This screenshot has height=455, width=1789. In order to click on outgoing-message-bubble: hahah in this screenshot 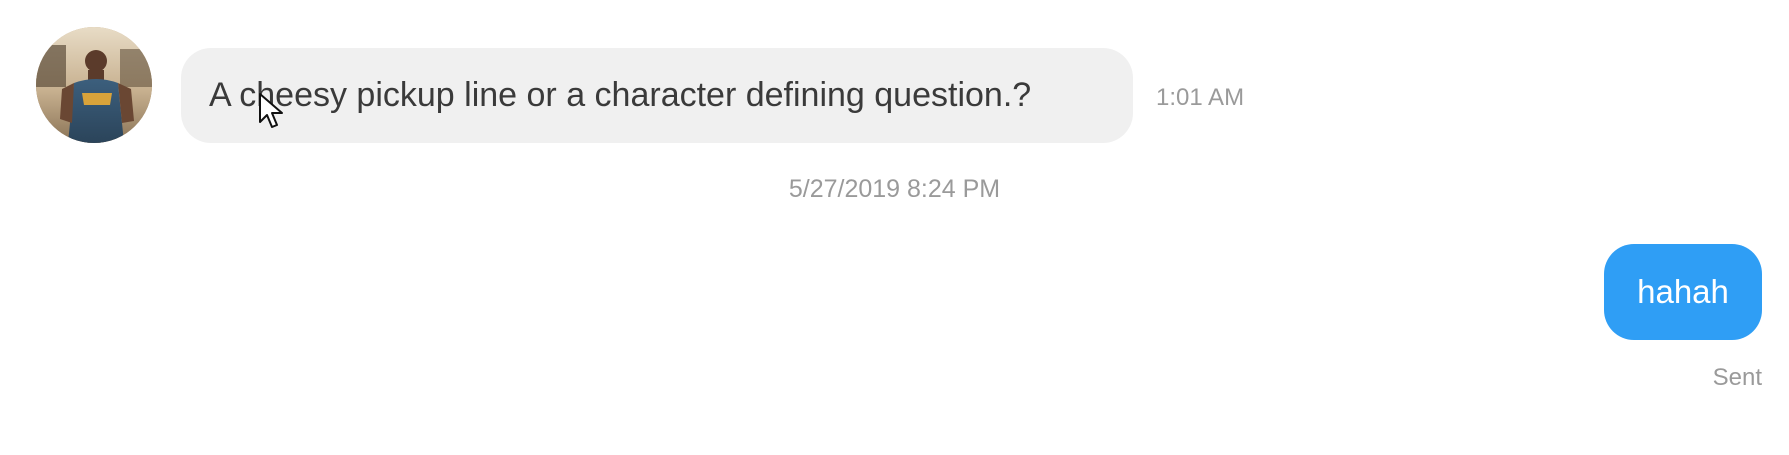, I will do `click(1683, 292)`.